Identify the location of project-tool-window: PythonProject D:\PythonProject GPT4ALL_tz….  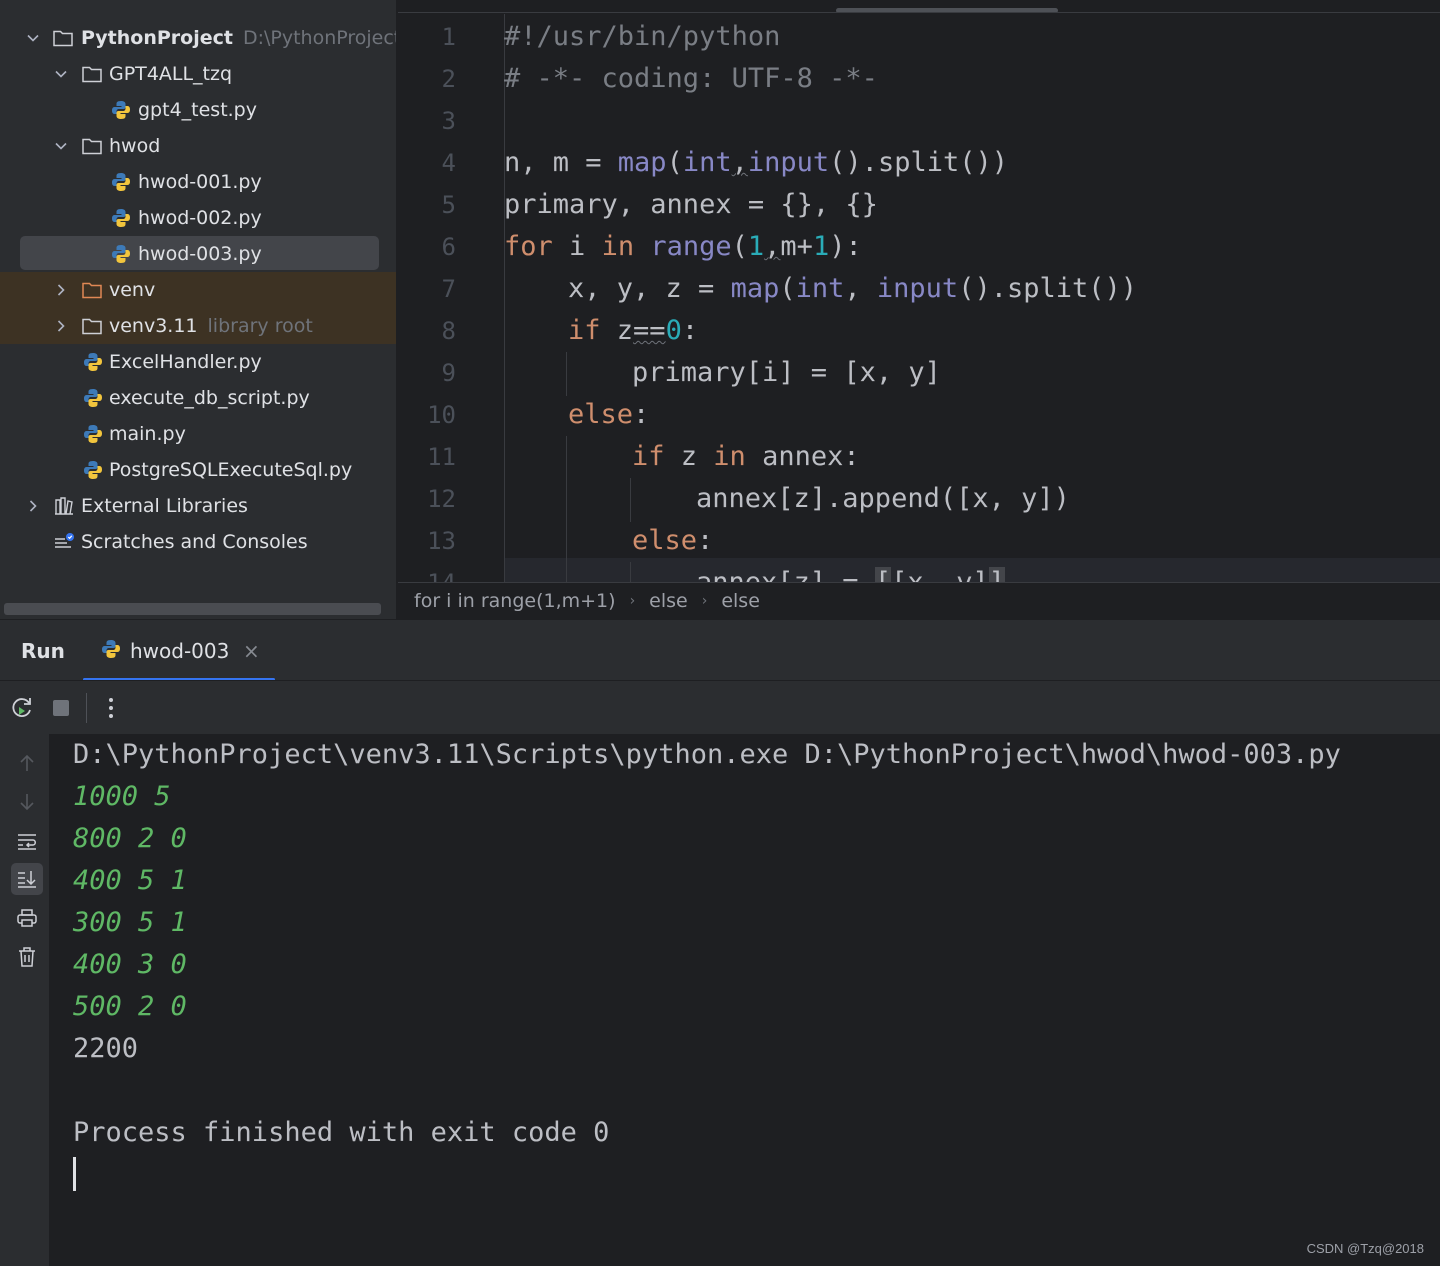
(198, 309).